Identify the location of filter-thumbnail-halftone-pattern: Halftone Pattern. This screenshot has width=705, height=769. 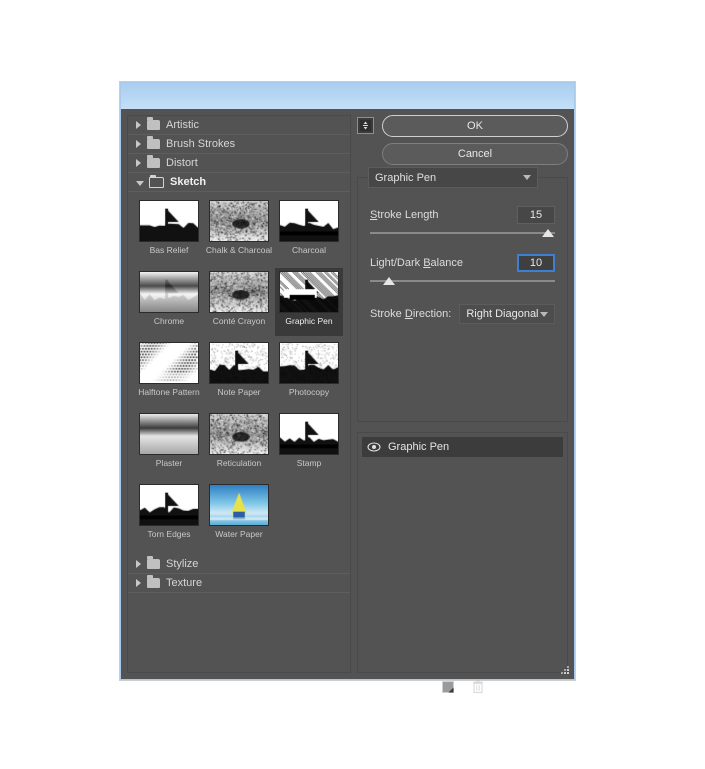
(169, 373).